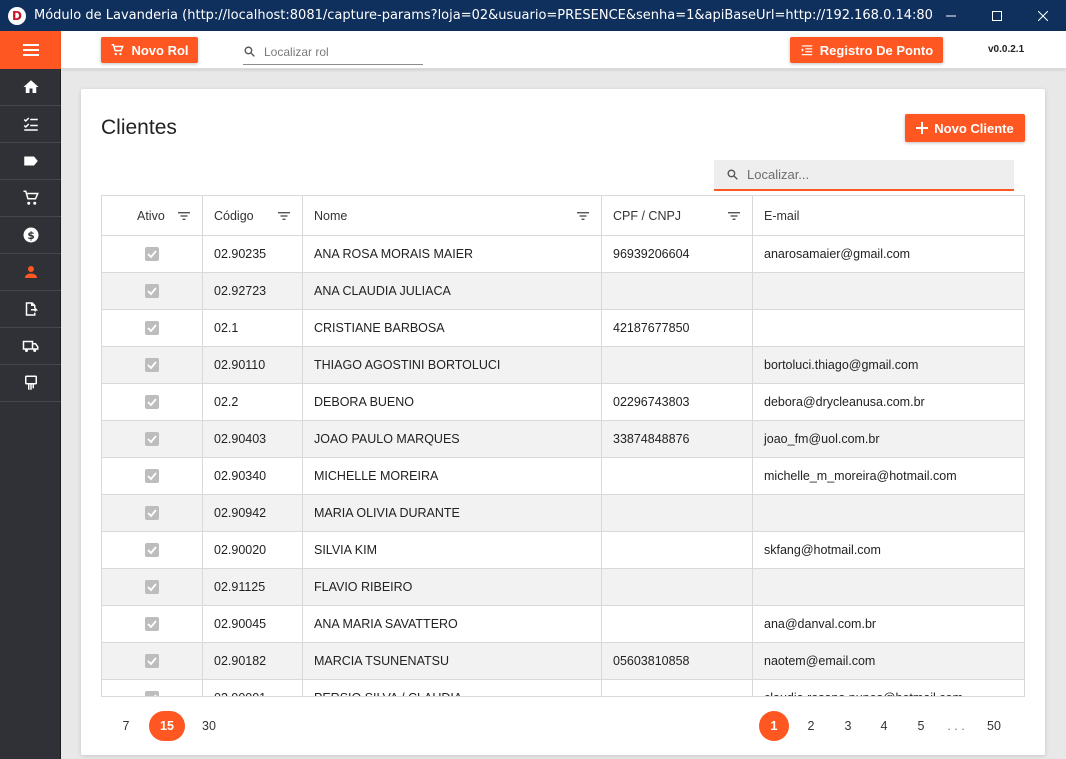 The image size is (1066, 759). I want to click on nome-cell: MARIA OLIVIA DURANTE, so click(452, 513).